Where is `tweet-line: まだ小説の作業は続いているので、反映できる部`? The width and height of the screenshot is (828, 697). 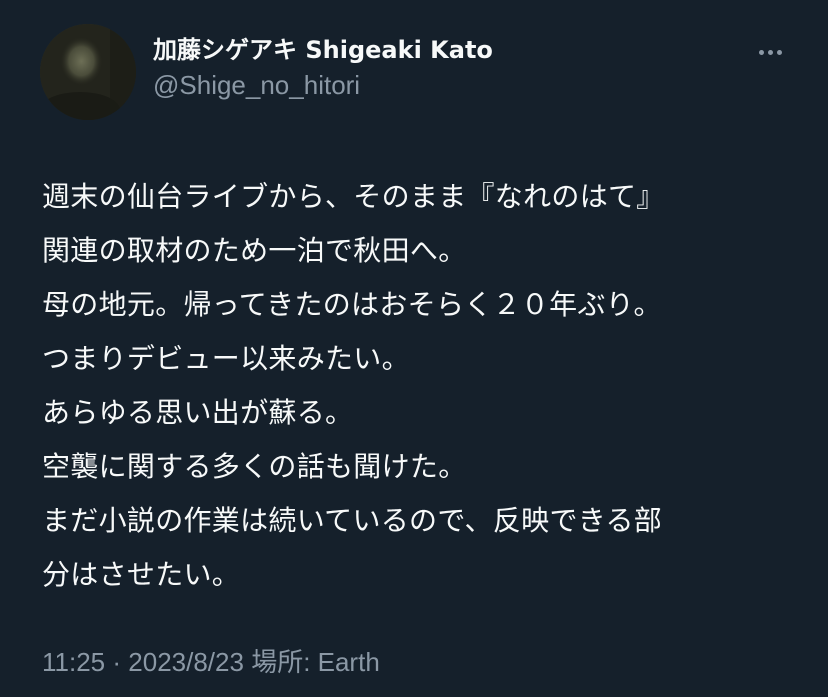 tweet-line: まだ小説の作業は続いているので、反映できる部 is located at coordinates (352, 520).